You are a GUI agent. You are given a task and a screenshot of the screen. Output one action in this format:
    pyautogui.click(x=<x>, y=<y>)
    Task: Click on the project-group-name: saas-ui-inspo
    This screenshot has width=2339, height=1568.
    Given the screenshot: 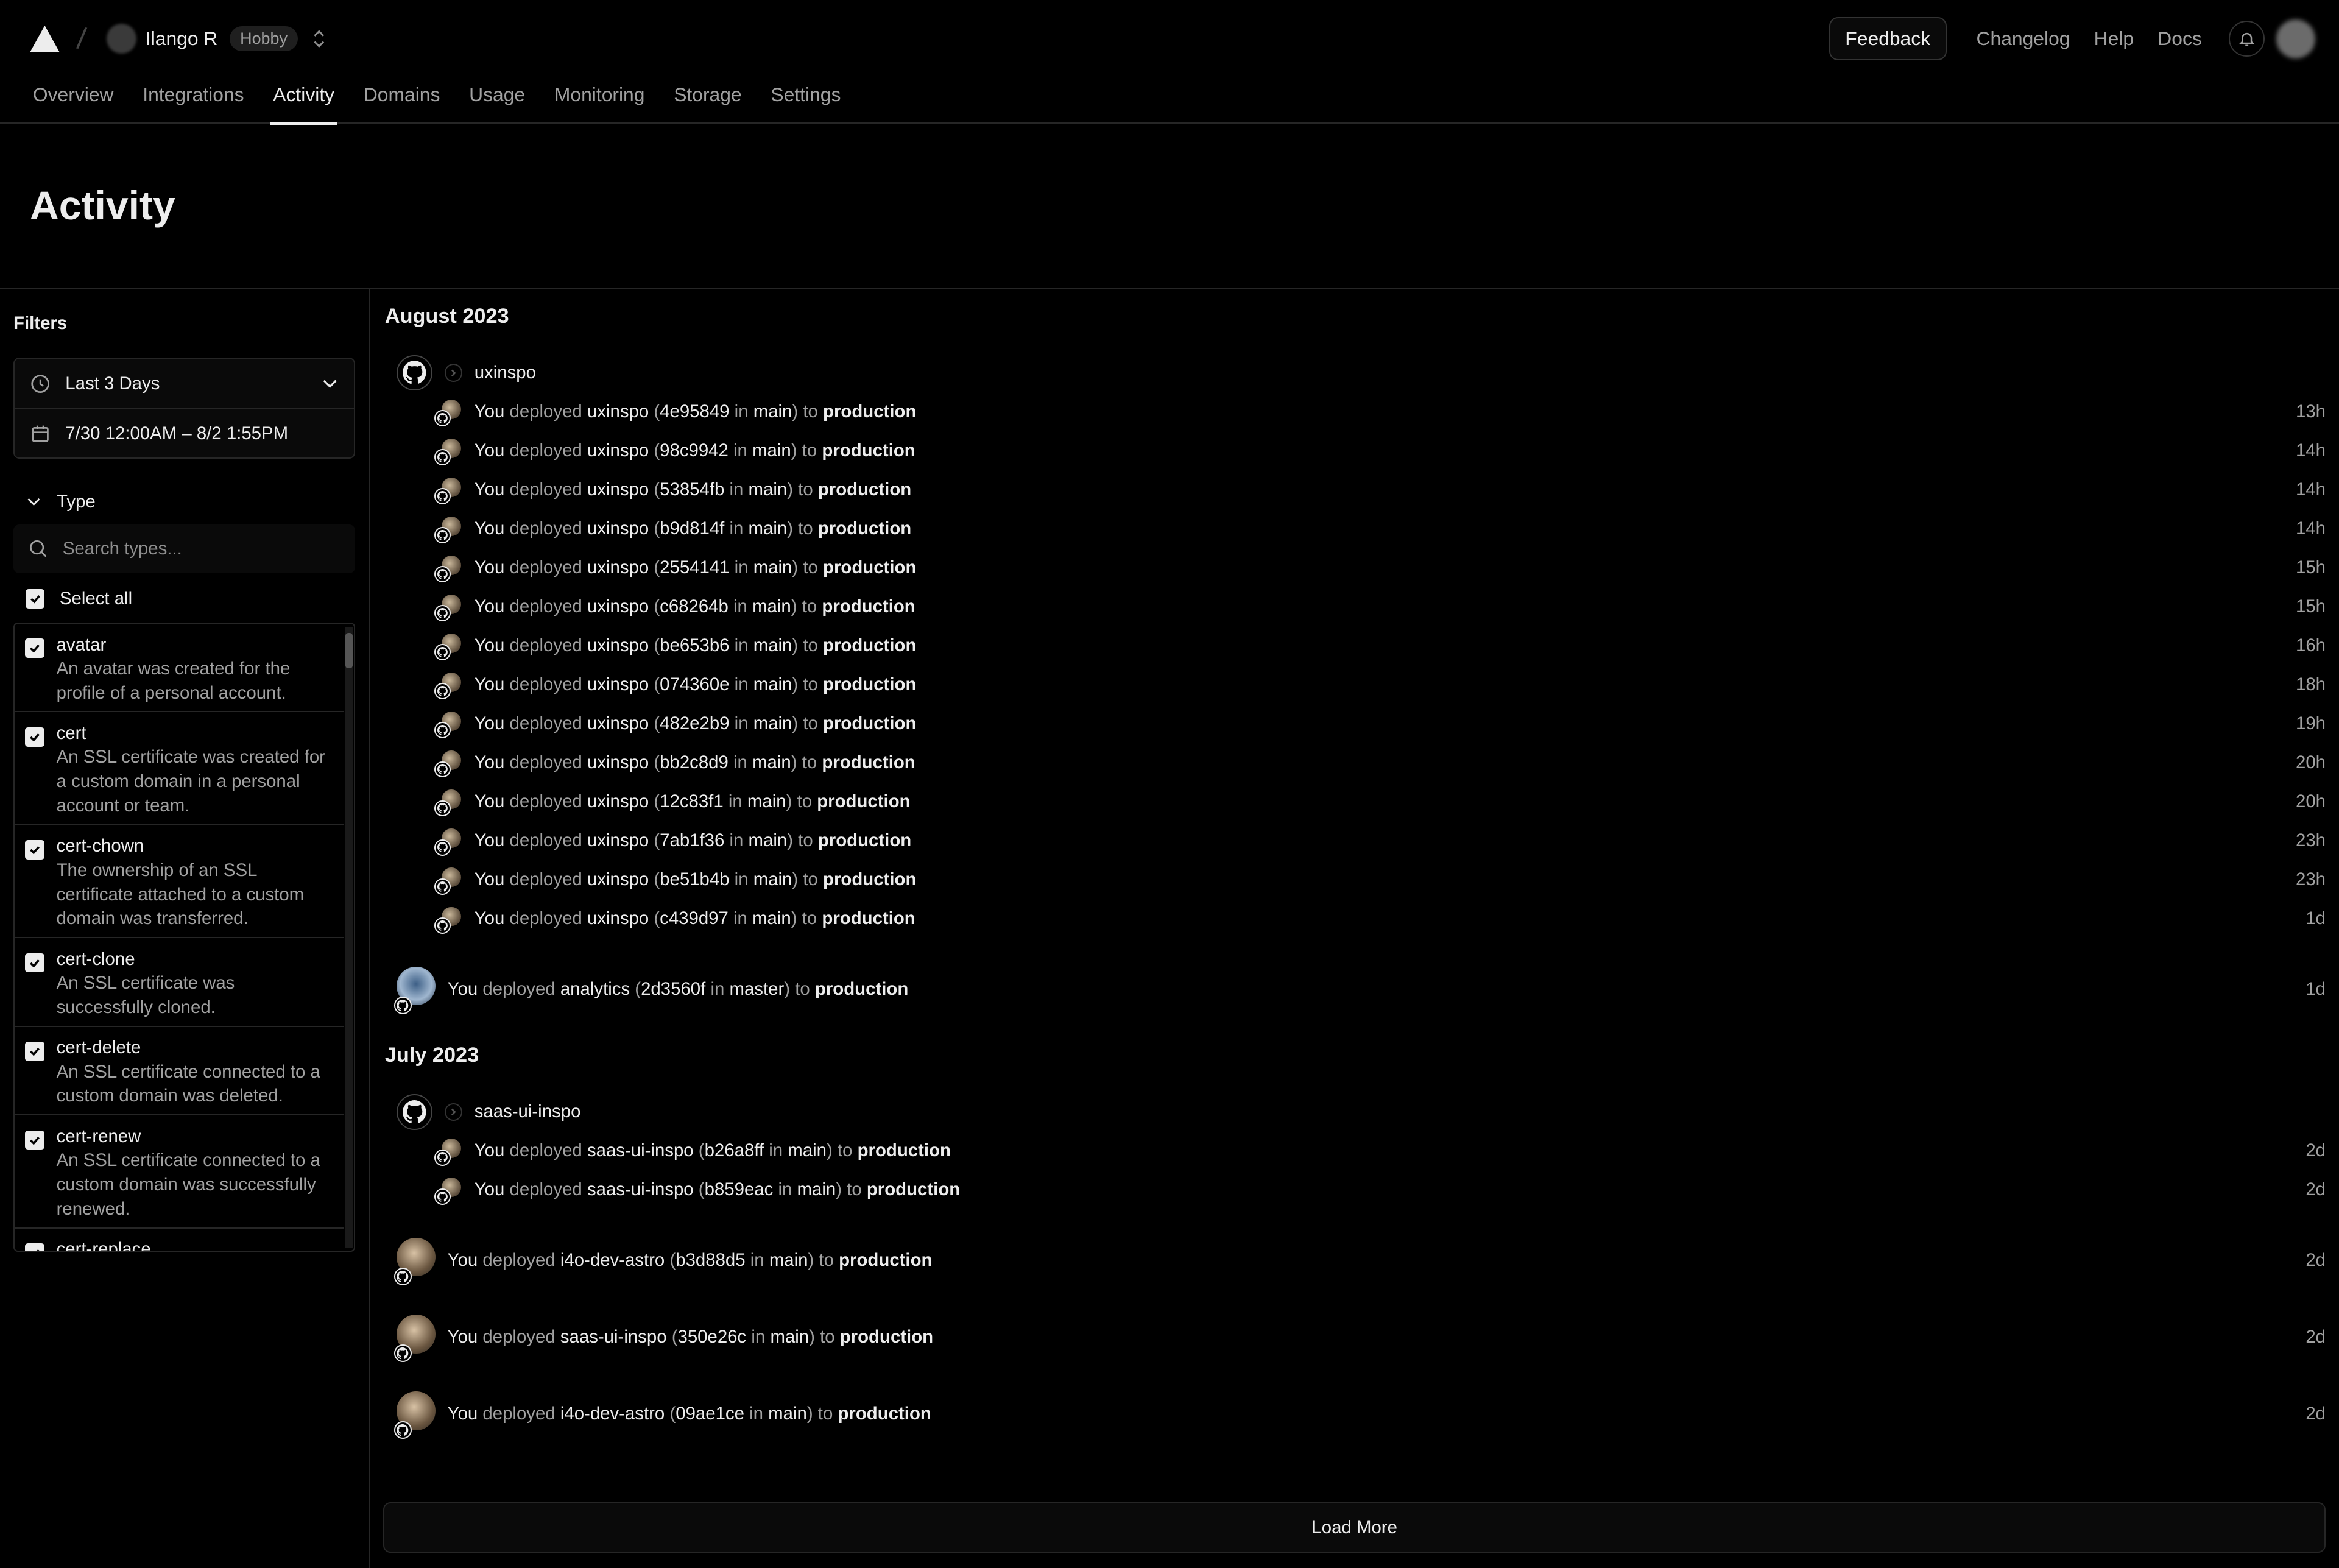 What is the action you would take?
    pyautogui.click(x=528, y=1111)
    